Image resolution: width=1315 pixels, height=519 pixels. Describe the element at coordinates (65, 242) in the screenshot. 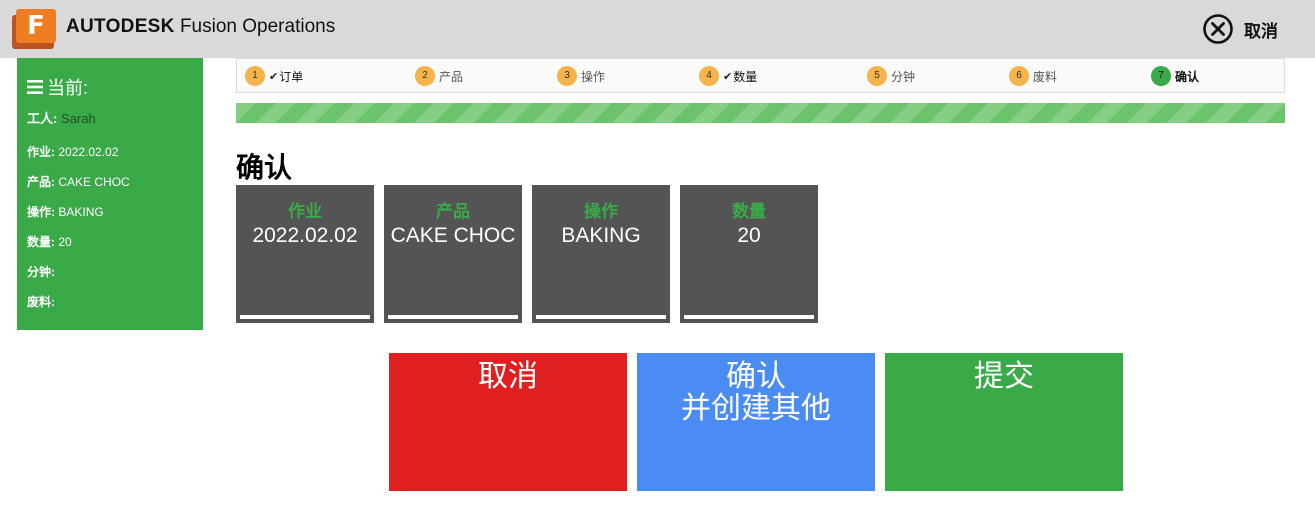

I see `quantity-value: 20` at that location.